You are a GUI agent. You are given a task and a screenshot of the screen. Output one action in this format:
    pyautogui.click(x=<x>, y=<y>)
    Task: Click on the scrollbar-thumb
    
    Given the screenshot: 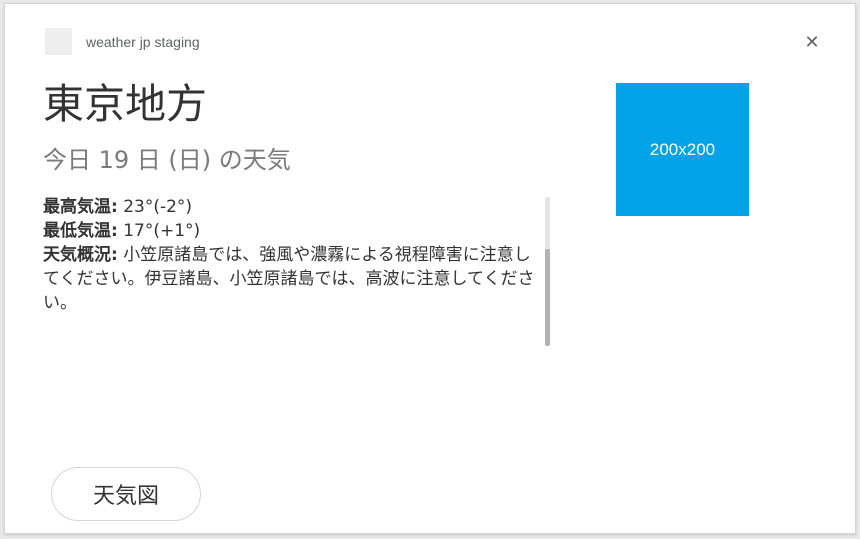 What is the action you would take?
    pyautogui.click(x=547, y=297)
    